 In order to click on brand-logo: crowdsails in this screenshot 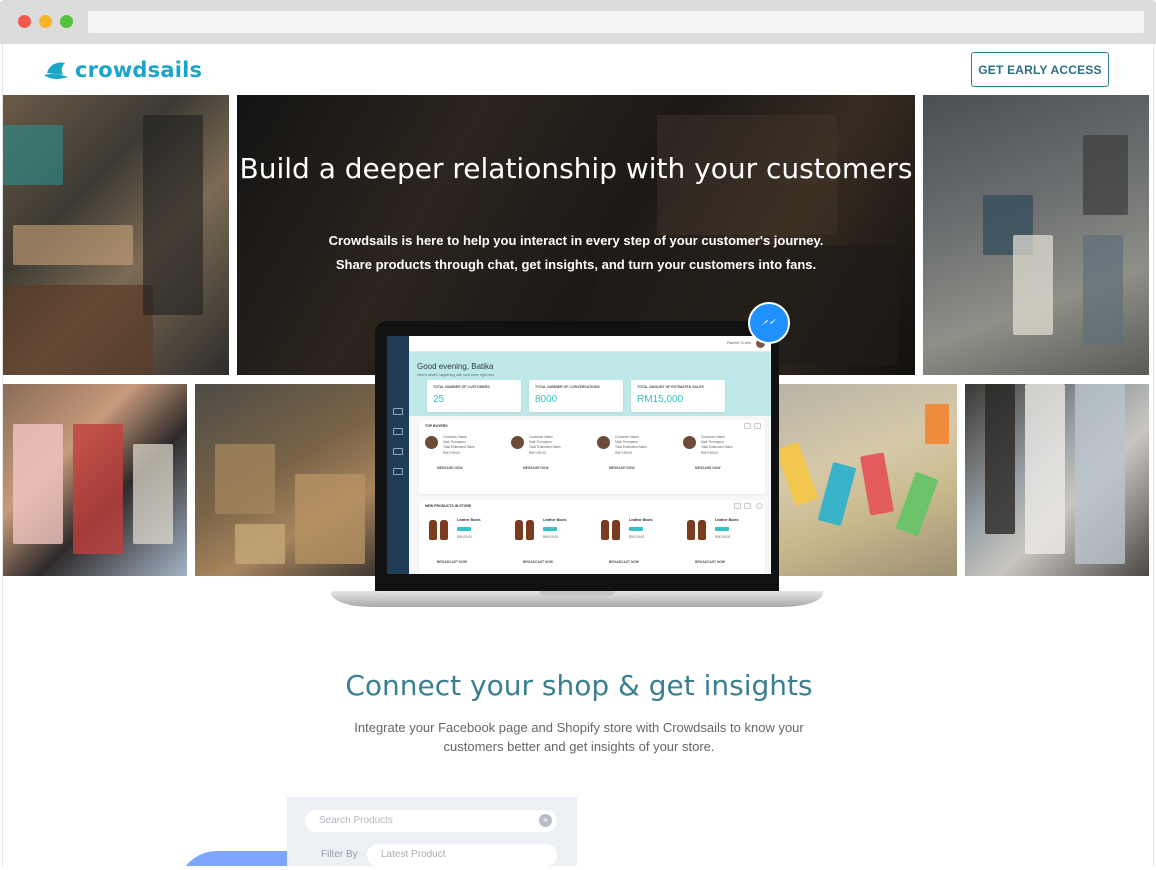, I will do `click(122, 70)`.